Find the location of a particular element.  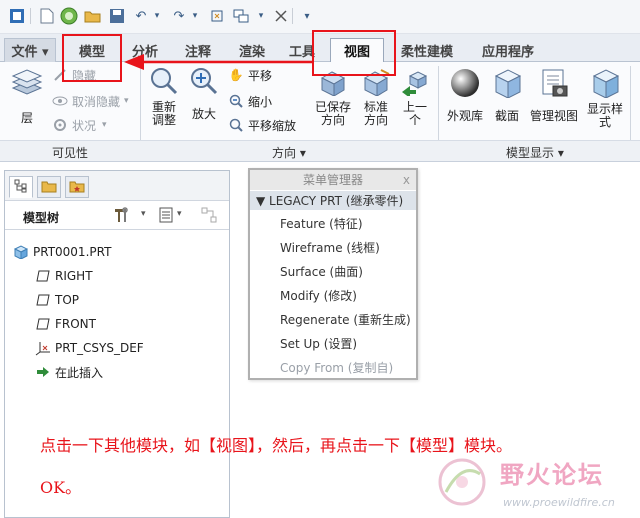

status-label: 状况 is located at coordinates (84, 125).